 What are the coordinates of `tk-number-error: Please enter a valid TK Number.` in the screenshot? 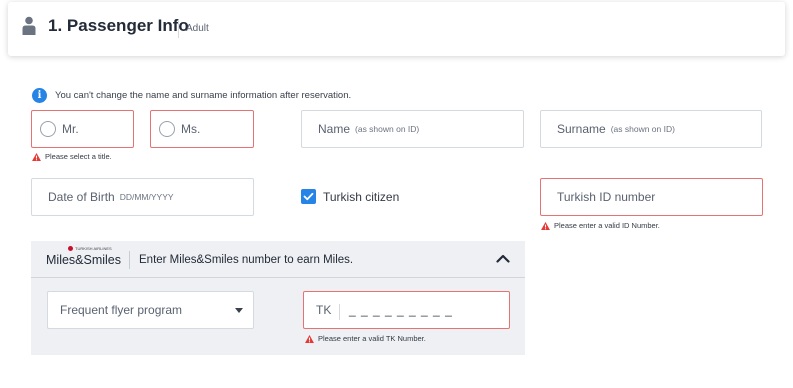 It's located at (365, 338).